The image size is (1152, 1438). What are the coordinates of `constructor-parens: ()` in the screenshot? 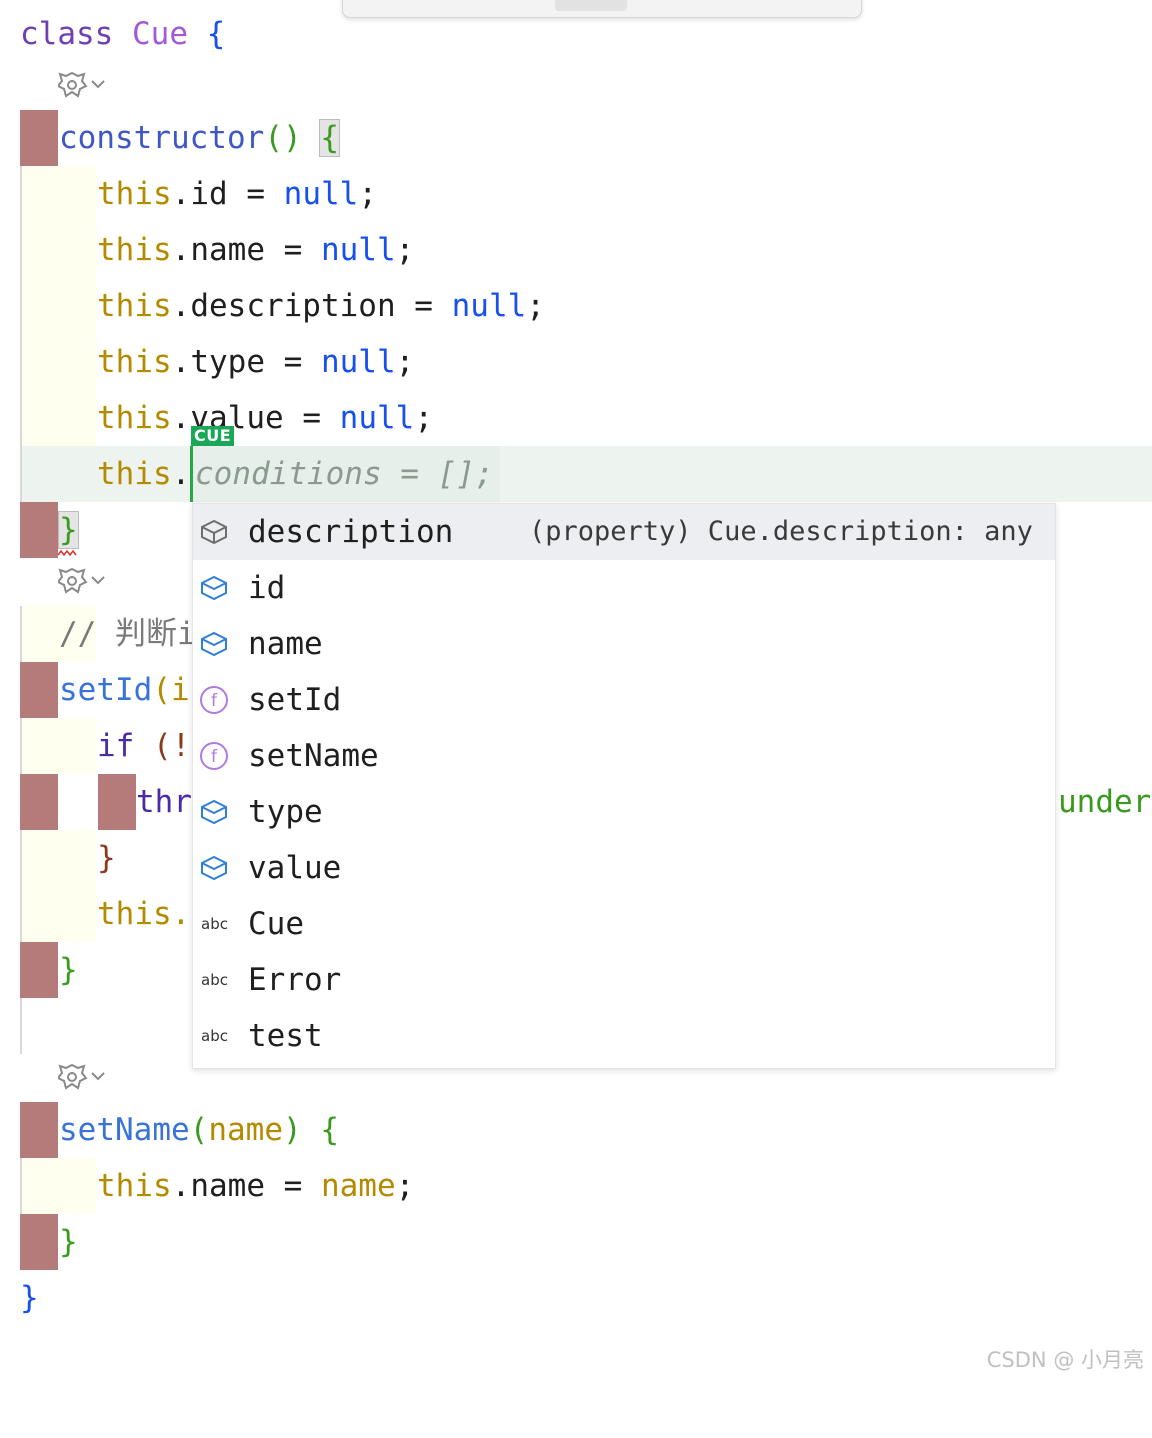 It's located at (283, 138).